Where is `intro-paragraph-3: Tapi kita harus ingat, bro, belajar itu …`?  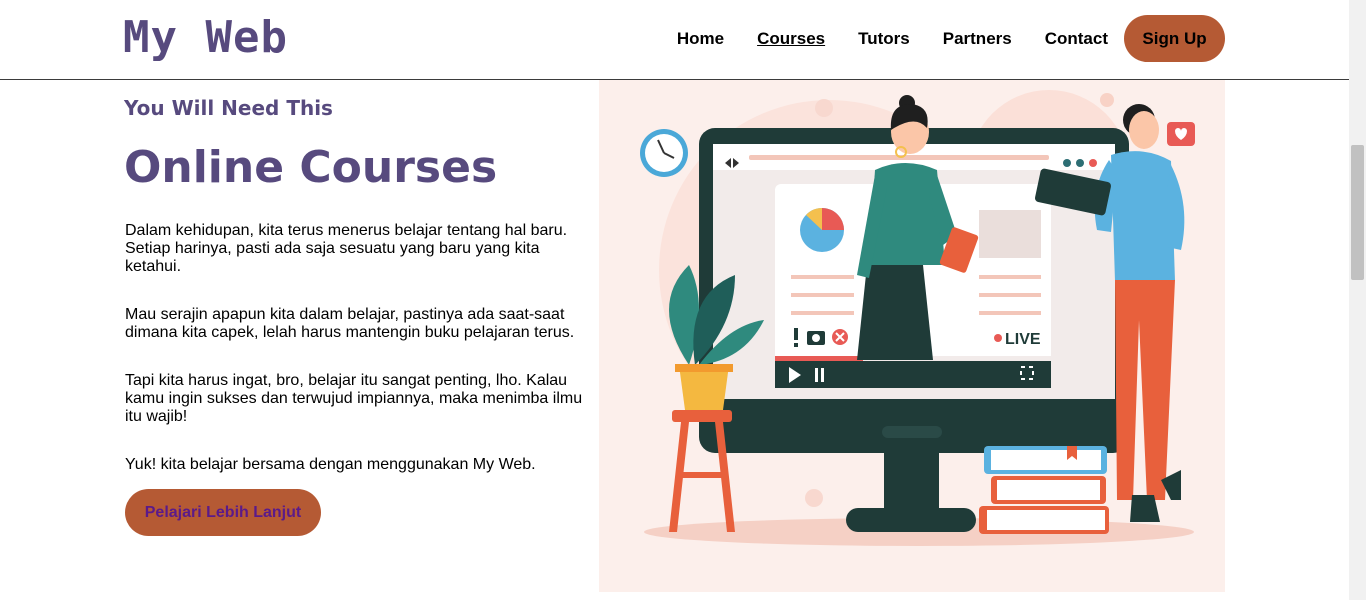
intro-paragraph-3: Tapi kita harus ingat, bro, belajar itu … is located at coordinates (354, 398).